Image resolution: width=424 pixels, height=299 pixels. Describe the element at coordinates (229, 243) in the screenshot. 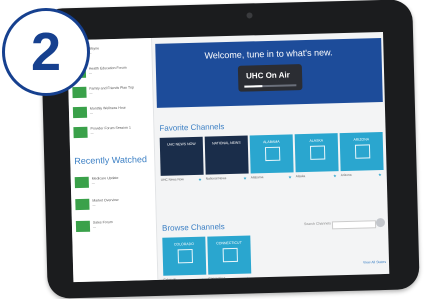

I see `tile-label: CONNECTICUT` at that location.